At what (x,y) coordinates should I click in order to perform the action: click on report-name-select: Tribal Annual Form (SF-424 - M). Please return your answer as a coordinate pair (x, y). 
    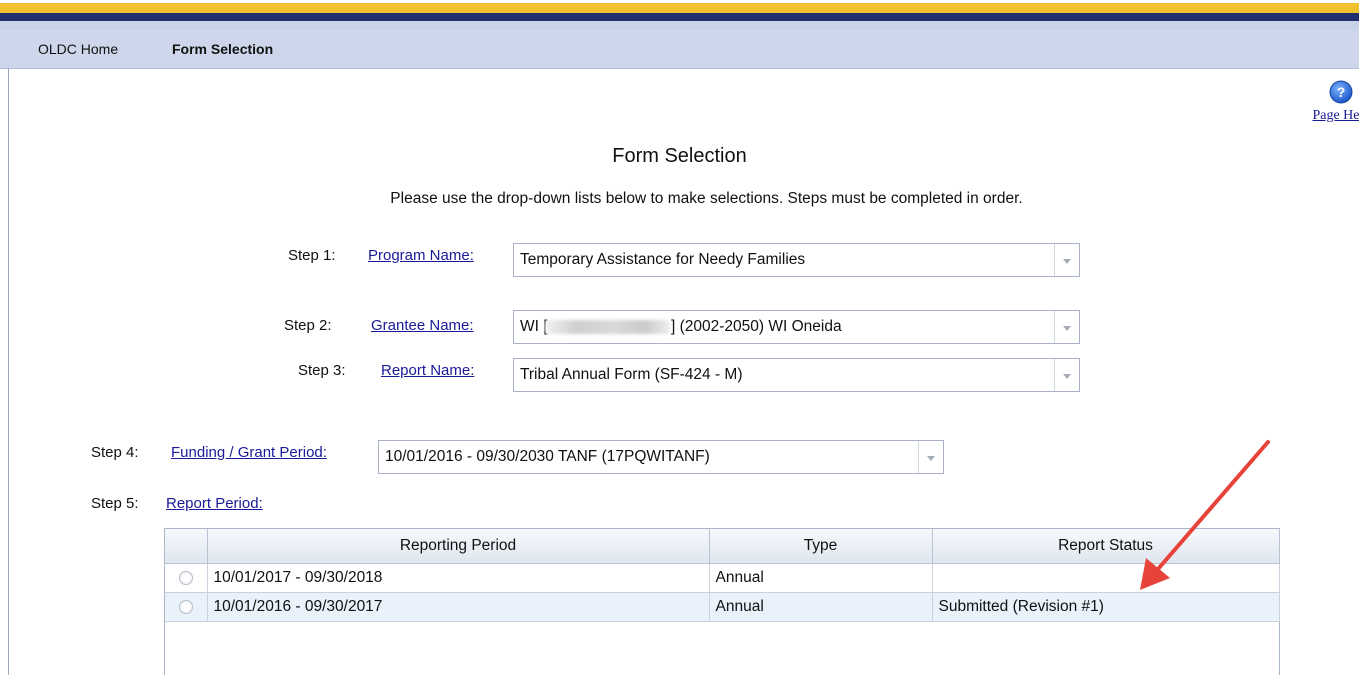
    Looking at the image, I should click on (796, 375).